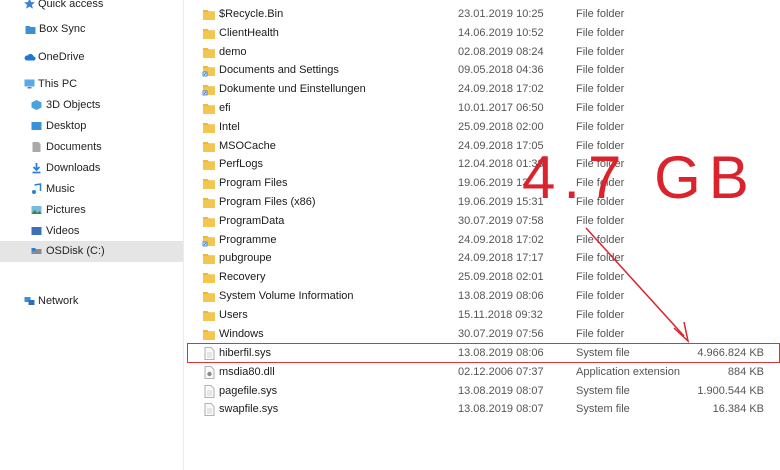 The image size is (780, 470). Describe the element at coordinates (71, 5) in the screenshot. I see `nav-label: Quick access` at that location.